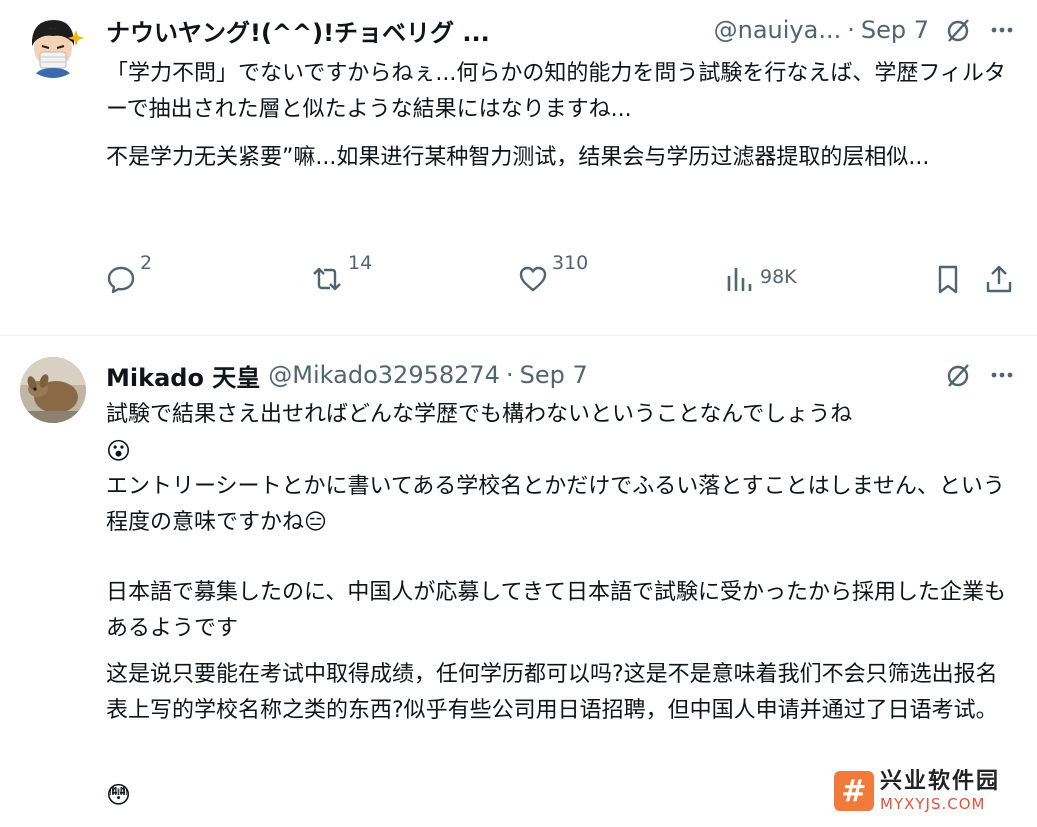  I want to click on retweet-button: 14, so click(341, 277).